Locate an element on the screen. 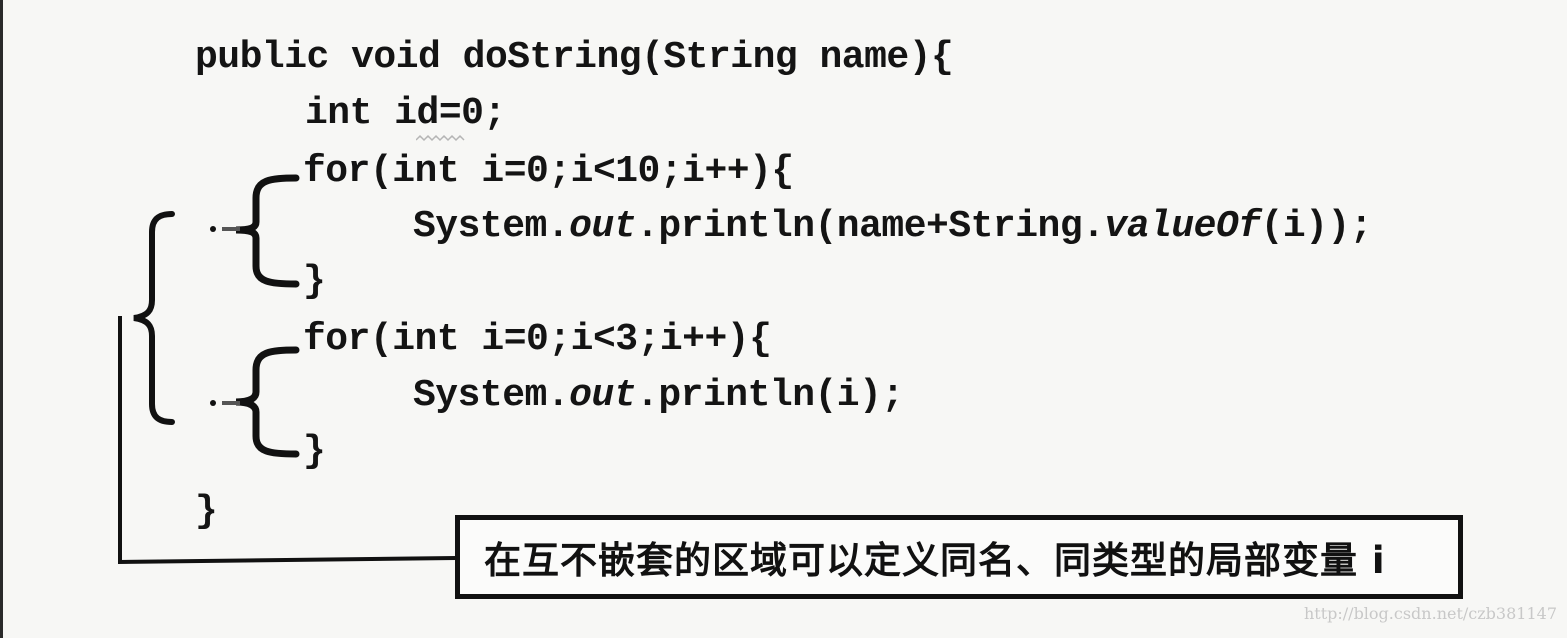 This screenshot has width=1567, height=638. code-line-method-signature: public void doString(String name){ is located at coordinates (574, 57).